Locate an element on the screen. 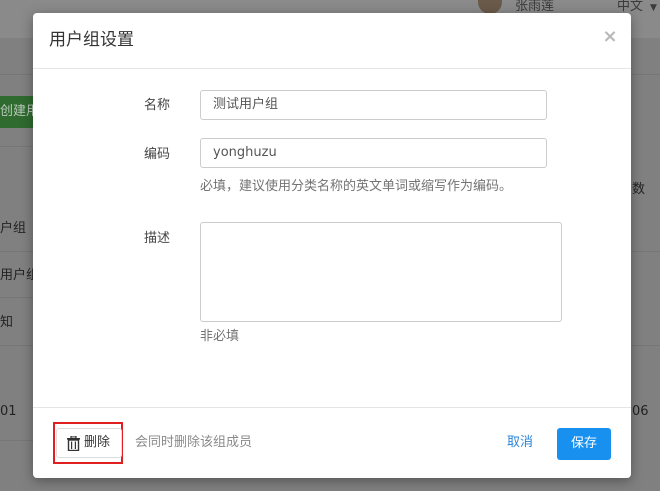 The height and width of the screenshot is (491, 660). table-row: 户组 is located at coordinates (13, 228).